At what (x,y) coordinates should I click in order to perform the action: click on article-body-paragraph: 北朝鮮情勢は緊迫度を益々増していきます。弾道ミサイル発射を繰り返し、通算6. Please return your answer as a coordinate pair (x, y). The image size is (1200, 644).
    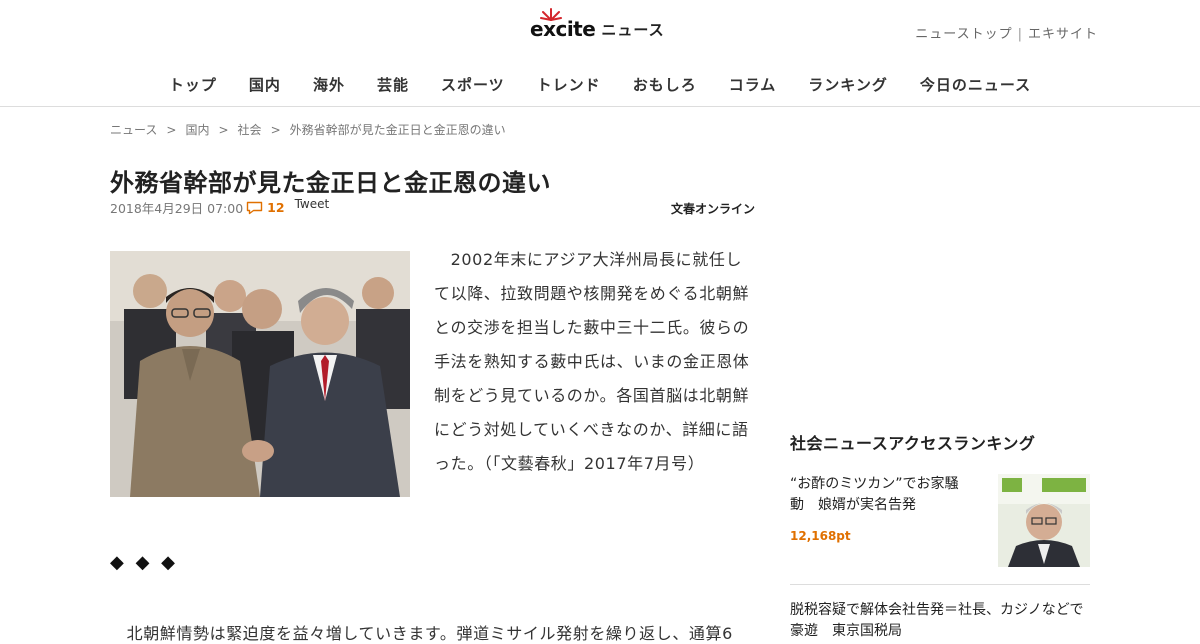
    Looking at the image, I should click on (421, 633).